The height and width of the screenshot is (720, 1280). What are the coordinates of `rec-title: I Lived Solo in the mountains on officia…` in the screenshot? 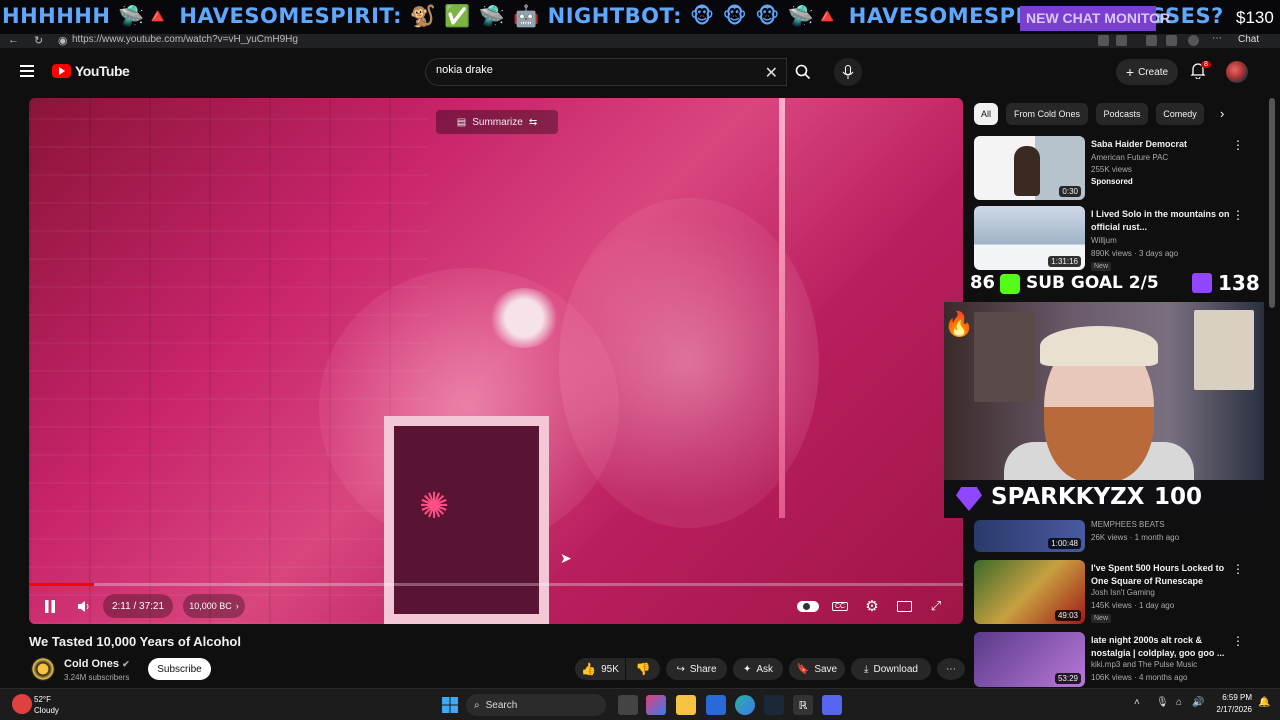 It's located at (1161, 221).